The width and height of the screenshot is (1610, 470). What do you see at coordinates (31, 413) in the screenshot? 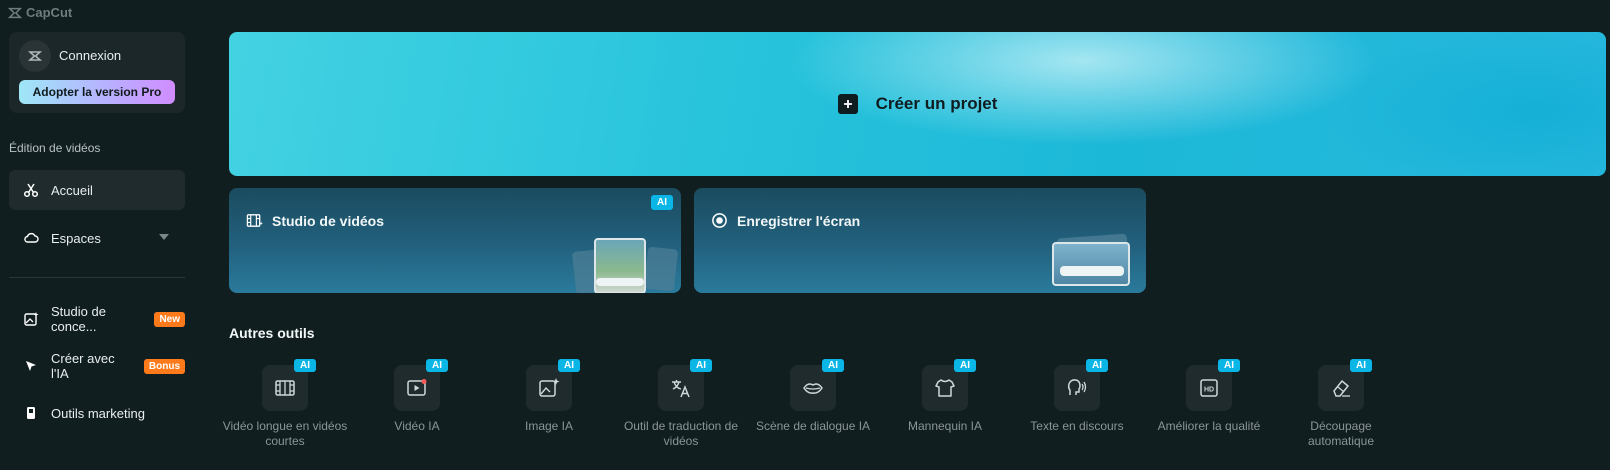
I see `marketing-icon` at bounding box center [31, 413].